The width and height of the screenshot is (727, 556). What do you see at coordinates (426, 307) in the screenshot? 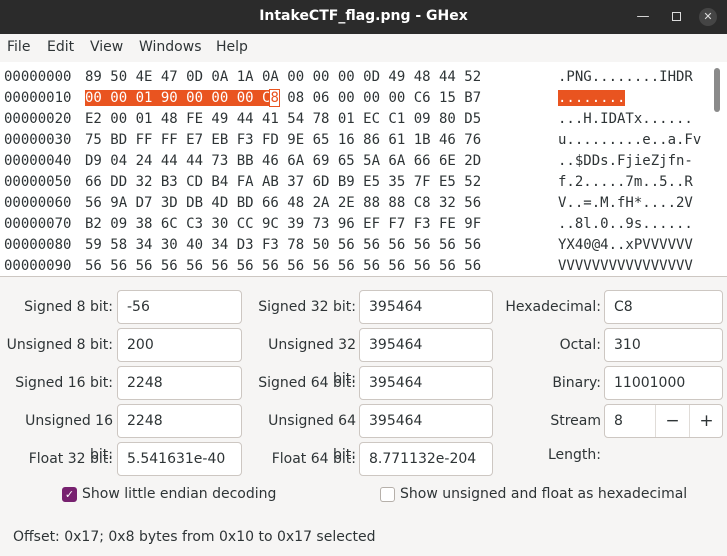
I see `signed-32-field: 395464` at bounding box center [426, 307].